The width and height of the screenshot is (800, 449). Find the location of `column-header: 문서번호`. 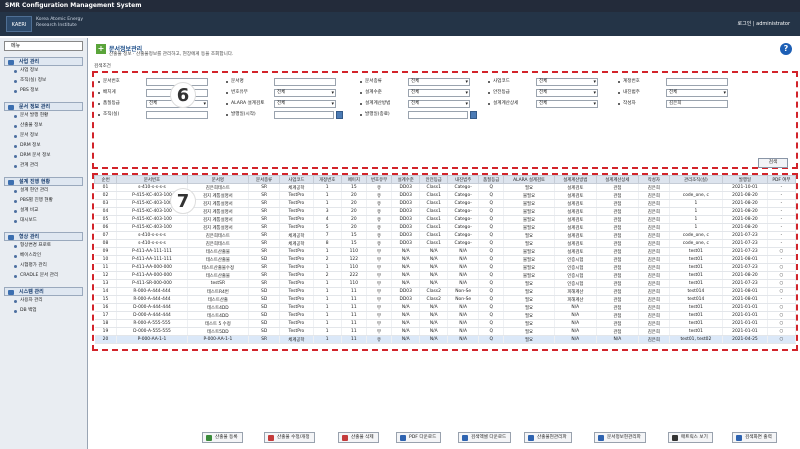

column-header: 문서번호 is located at coordinates (152, 179).